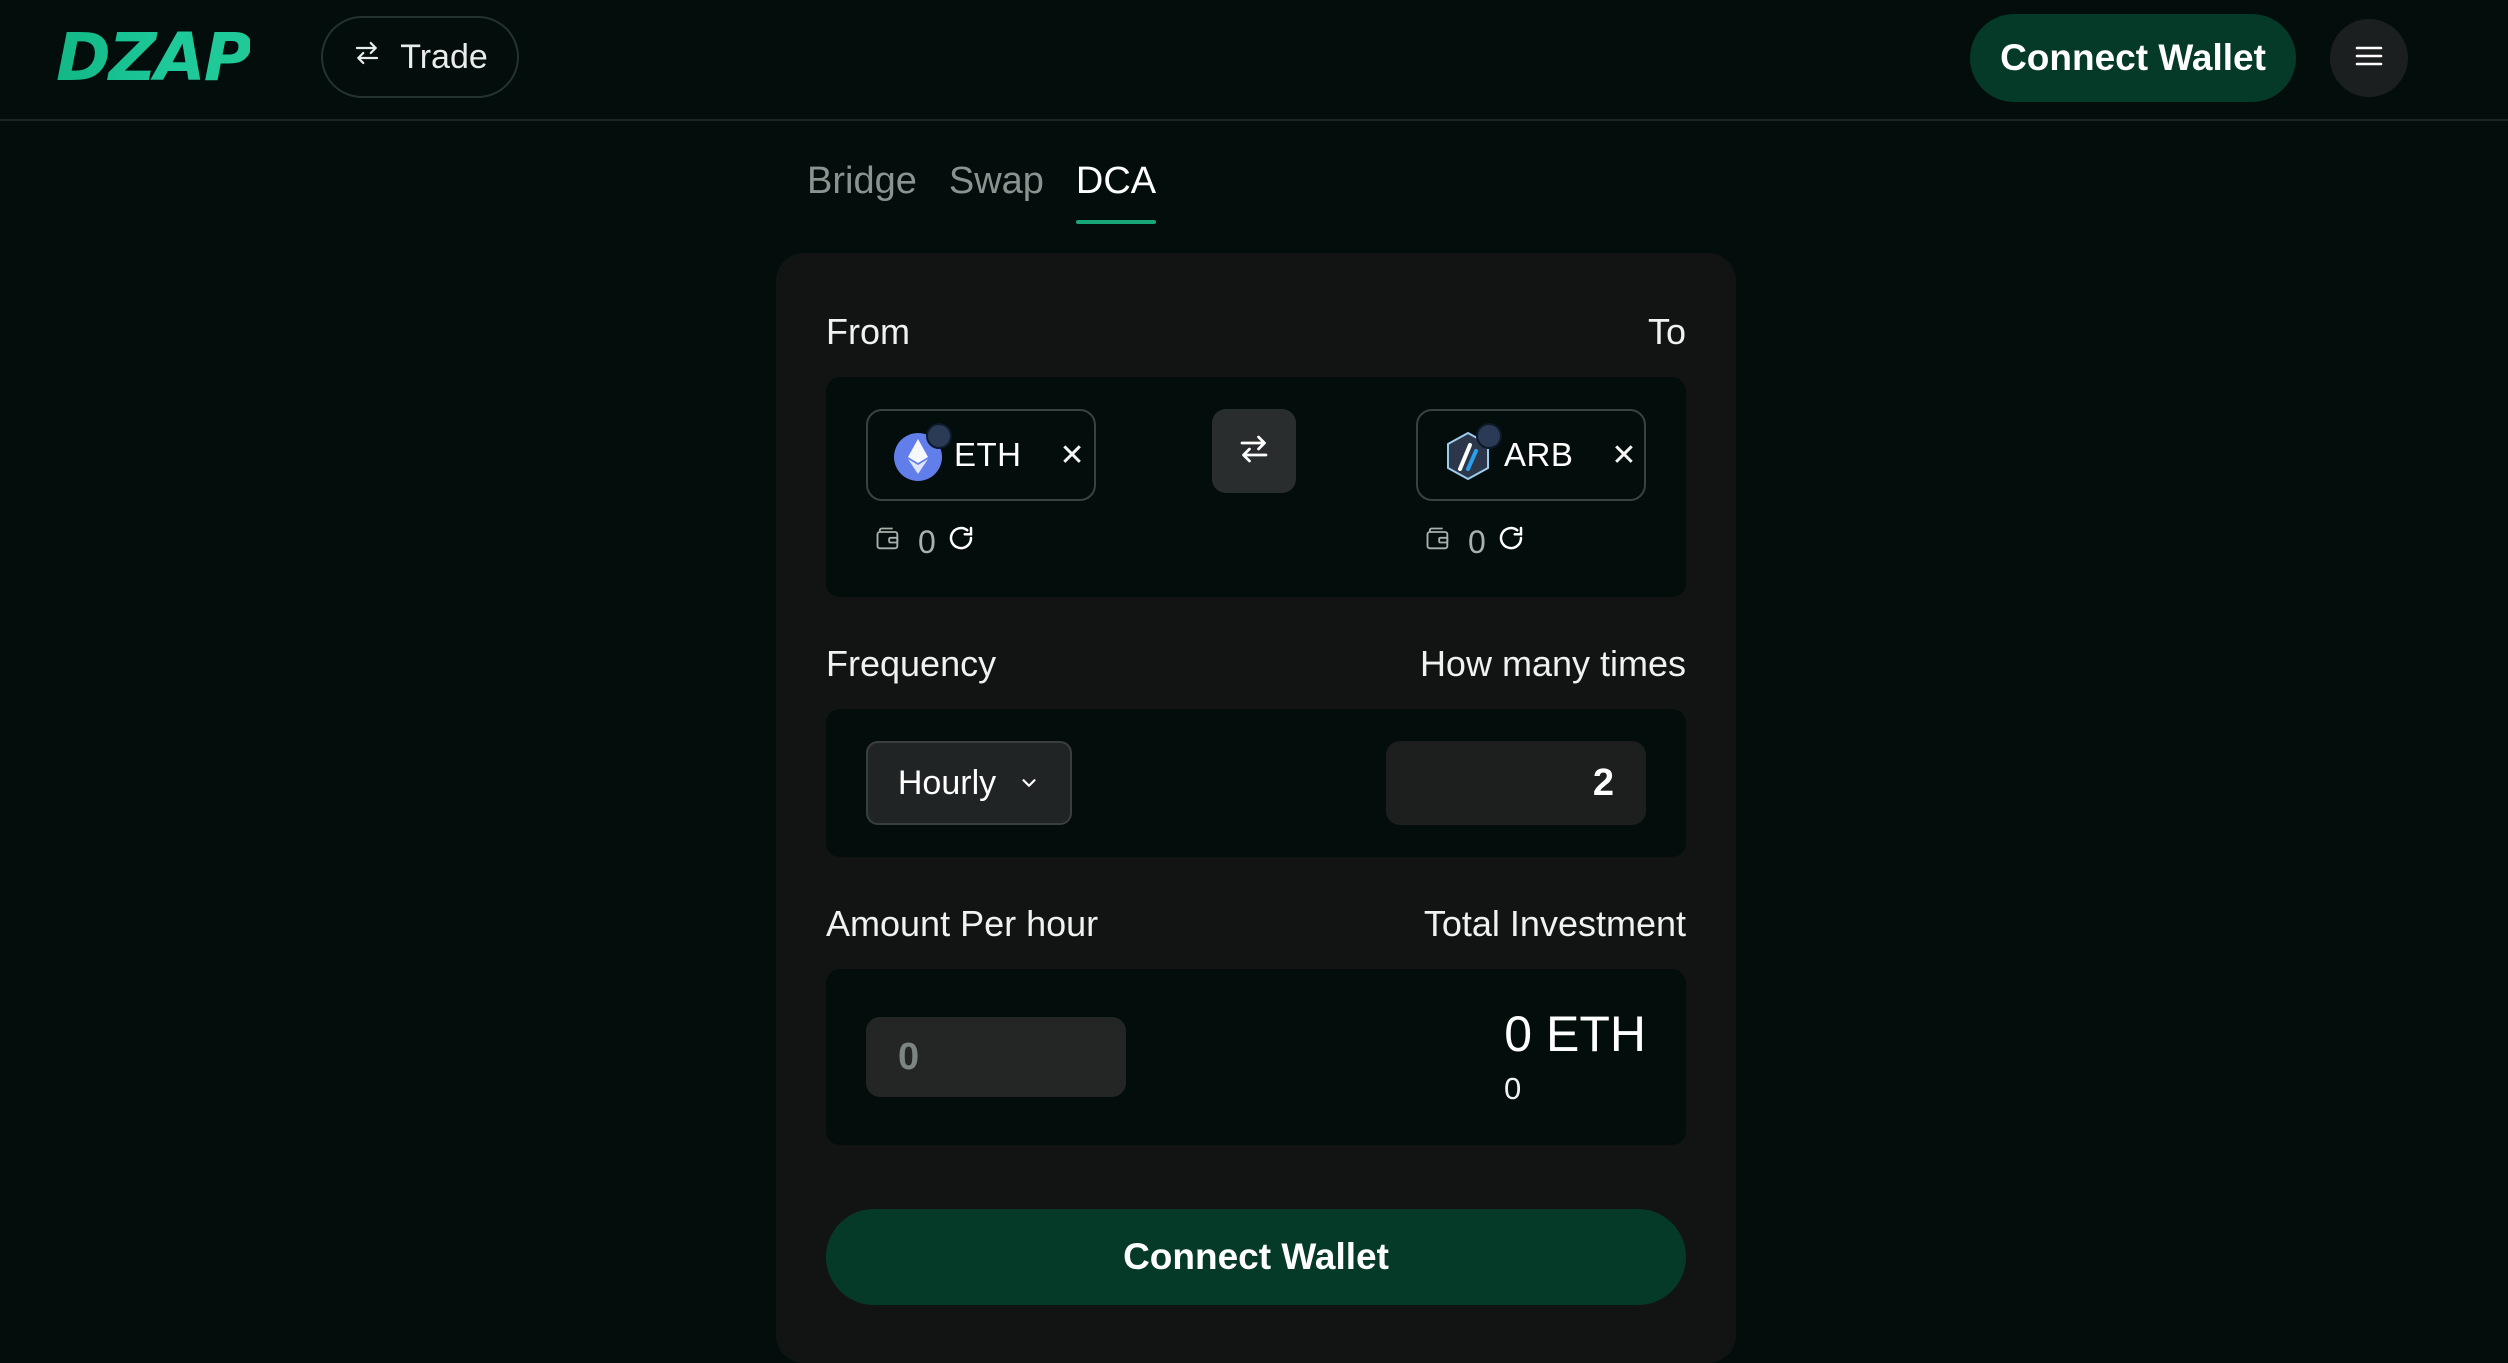  What do you see at coordinates (1472, 452) in the screenshot?
I see `arbitrum-icon` at bounding box center [1472, 452].